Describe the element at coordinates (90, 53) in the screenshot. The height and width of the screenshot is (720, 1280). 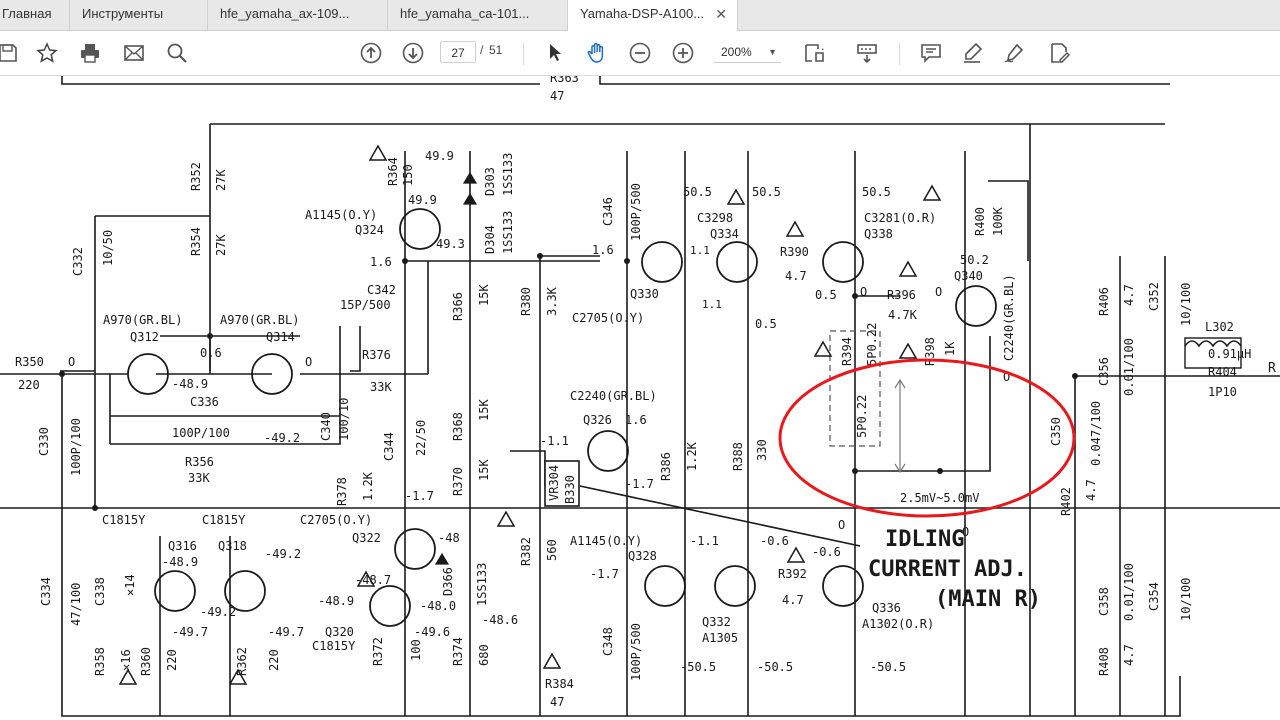
I see `print-icon` at that location.